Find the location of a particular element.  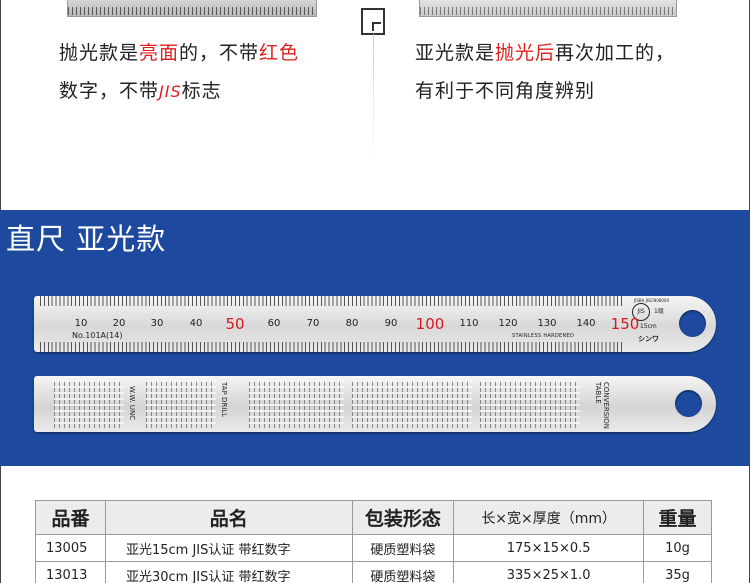

cell-product-name: 亚光30cm JIS认证 带红数字 is located at coordinates (228, 572).